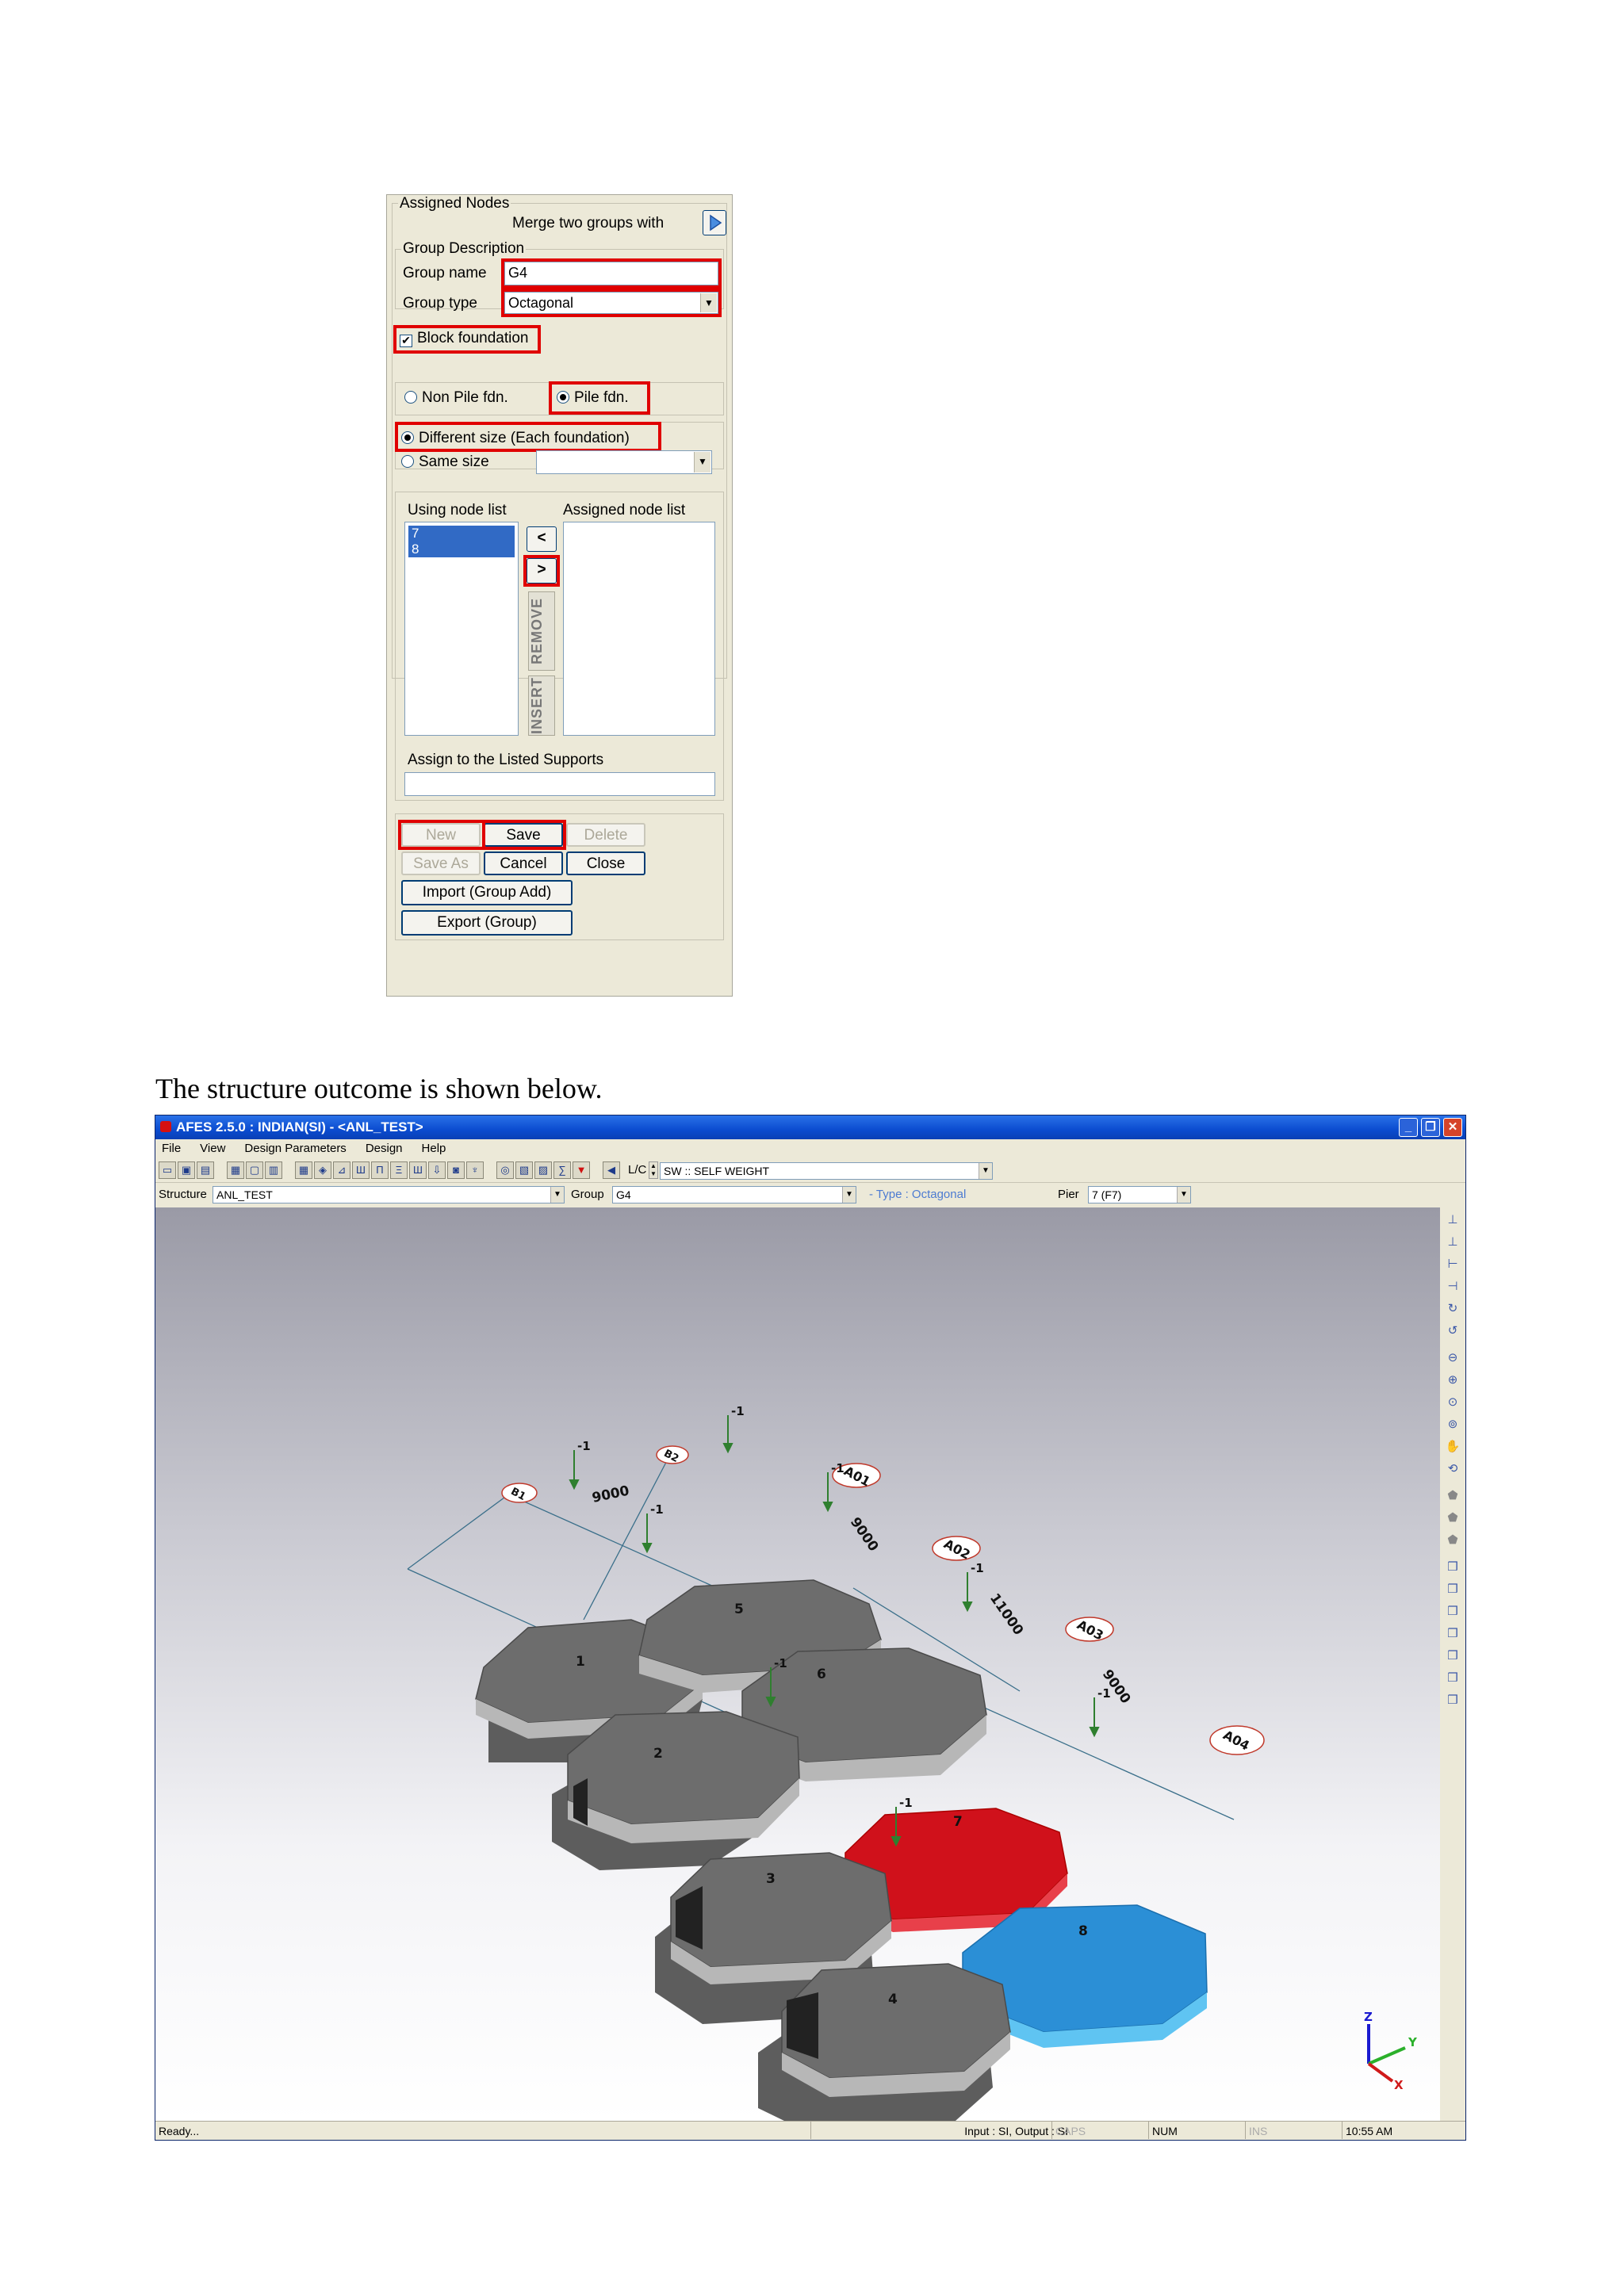 The height and width of the screenshot is (2296, 1624). What do you see at coordinates (1452, 1128) in the screenshot?
I see `close-icon: ✕` at bounding box center [1452, 1128].